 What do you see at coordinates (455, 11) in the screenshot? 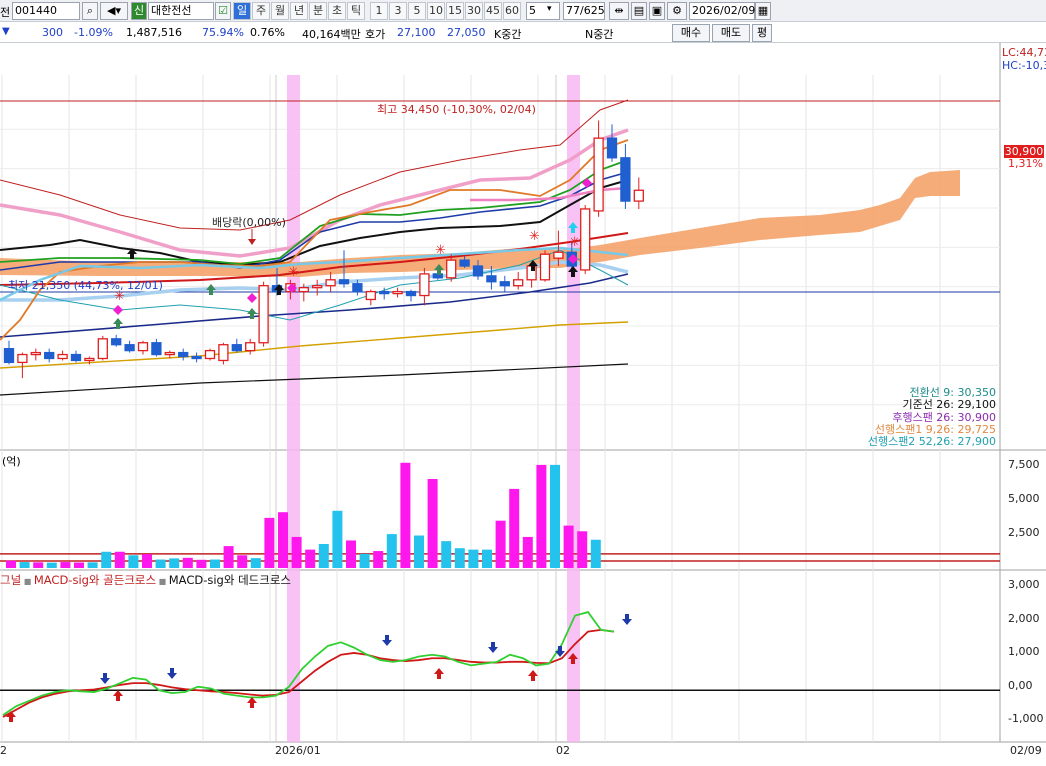
I see `minute-15: 15` at bounding box center [455, 11].